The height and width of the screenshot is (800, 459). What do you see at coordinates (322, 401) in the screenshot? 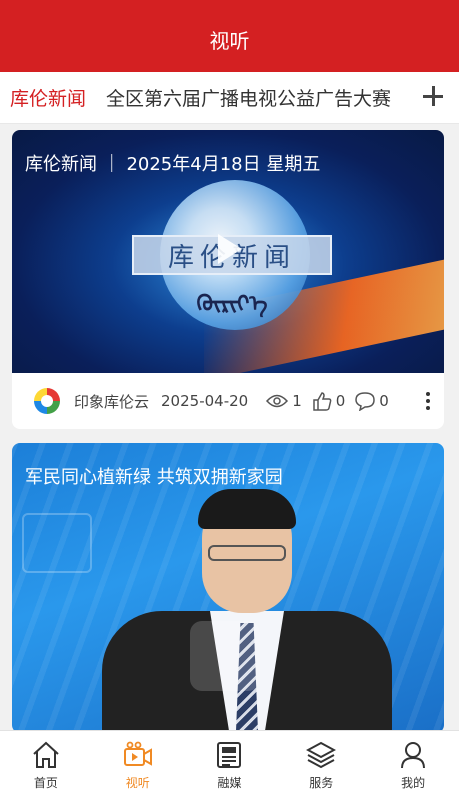
I see `thumbs-up-icon` at bounding box center [322, 401].